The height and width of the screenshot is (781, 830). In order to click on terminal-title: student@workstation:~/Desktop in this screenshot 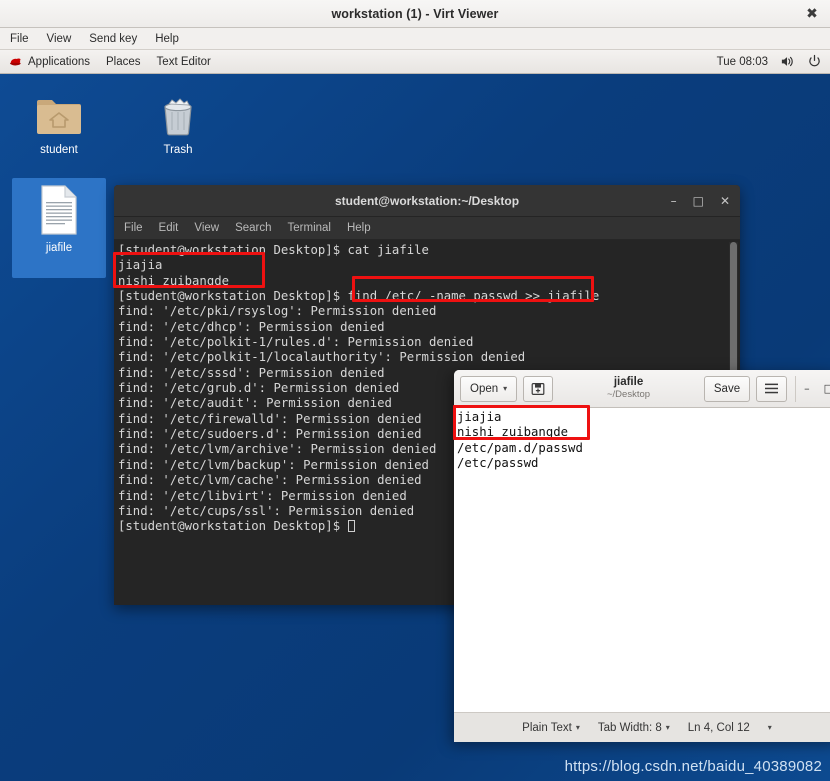, I will do `click(427, 200)`.